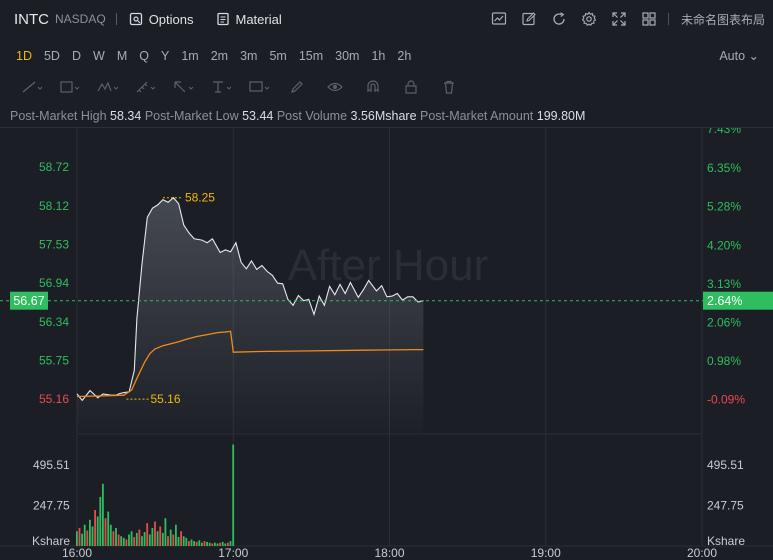 The image size is (773, 560). What do you see at coordinates (277, 56) in the screenshot?
I see `period-5m: 5m` at bounding box center [277, 56].